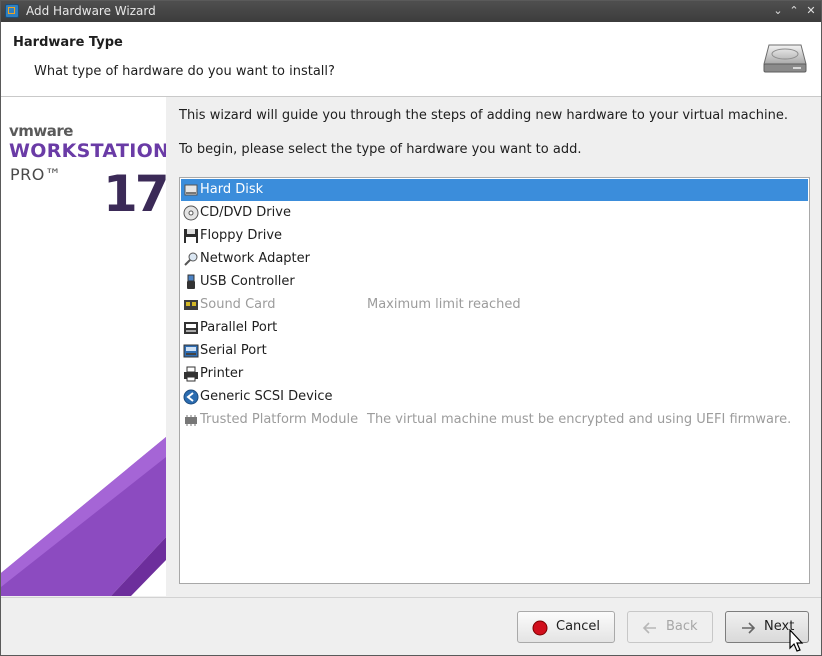 This screenshot has height=656, width=822. What do you see at coordinates (682, 626) in the screenshot?
I see `back-label: Back` at bounding box center [682, 626].